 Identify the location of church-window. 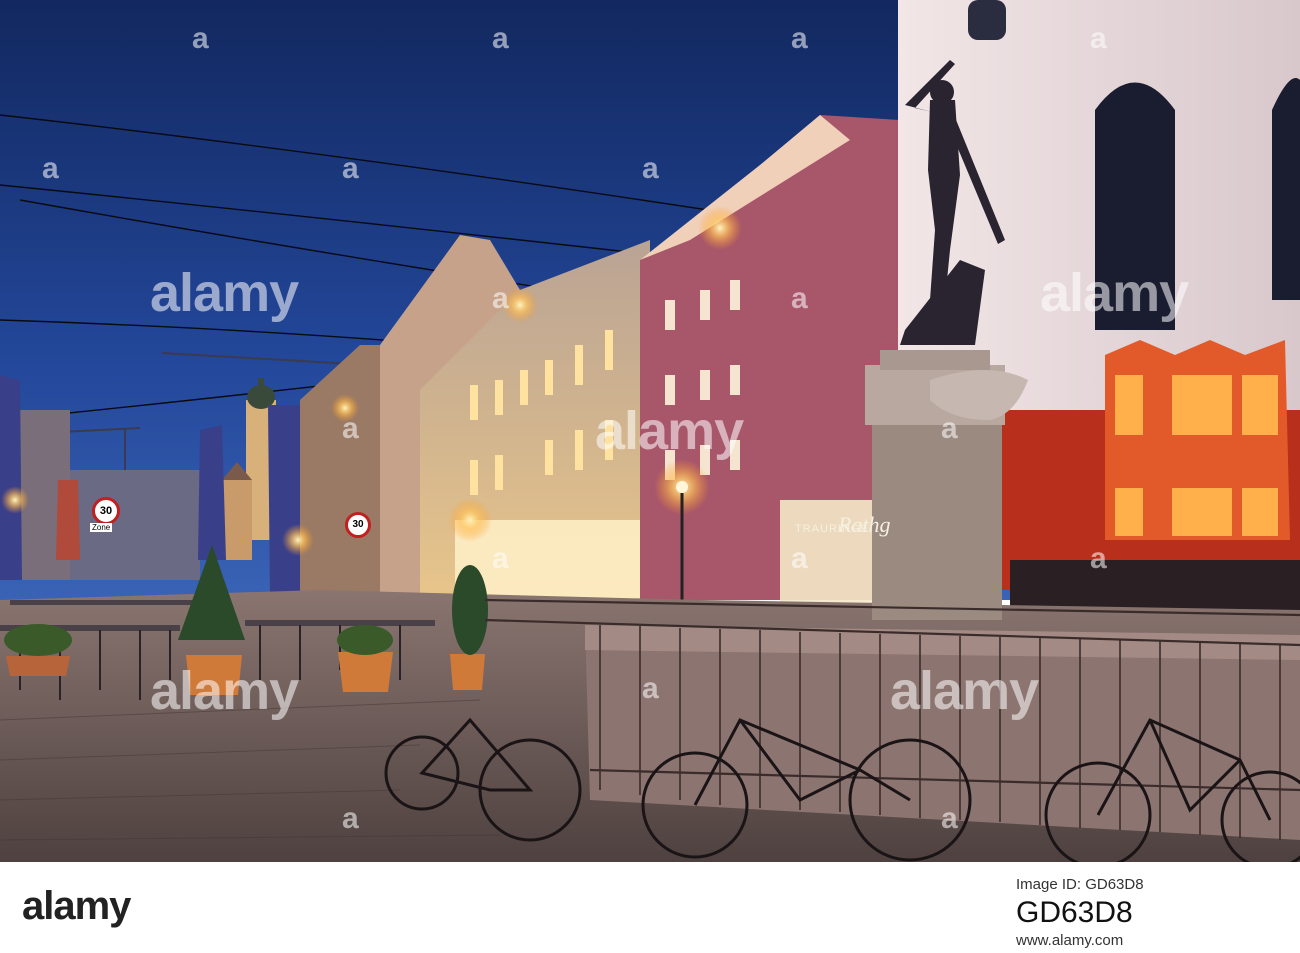
(1135, 206).